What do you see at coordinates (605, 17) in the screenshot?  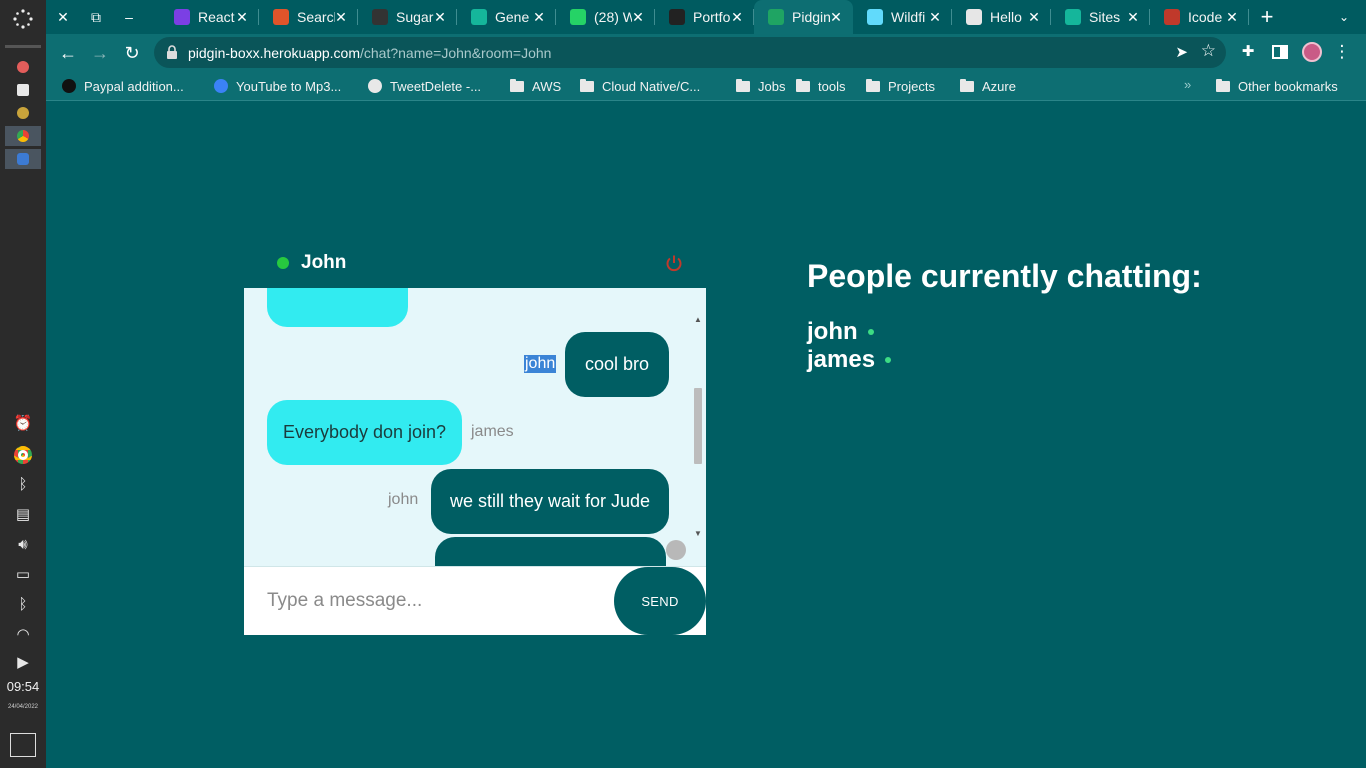 I see `browser-tab: (28) W ✕` at bounding box center [605, 17].